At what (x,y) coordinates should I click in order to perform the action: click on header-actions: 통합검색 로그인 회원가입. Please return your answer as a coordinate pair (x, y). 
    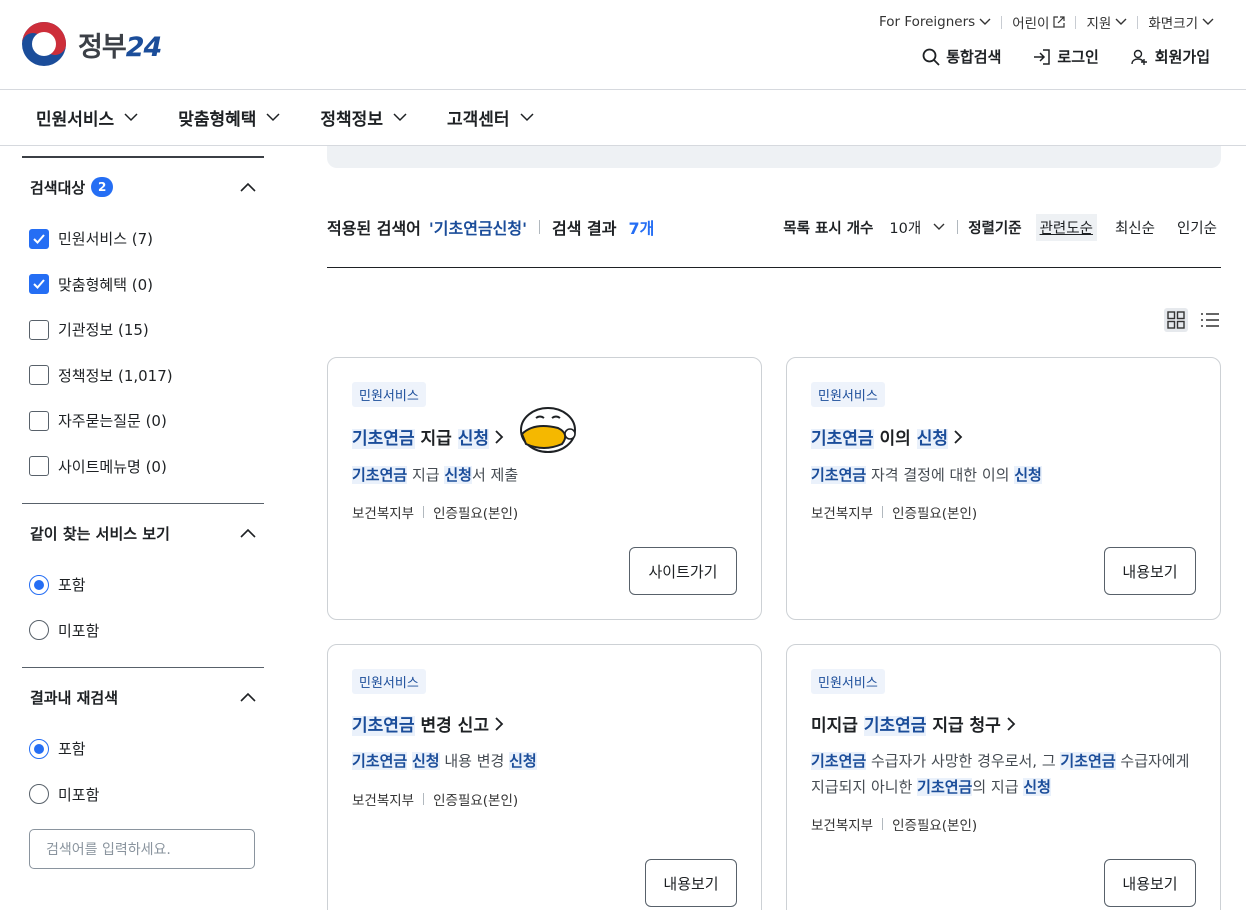
    Looking at the image, I should click on (1066, 56).